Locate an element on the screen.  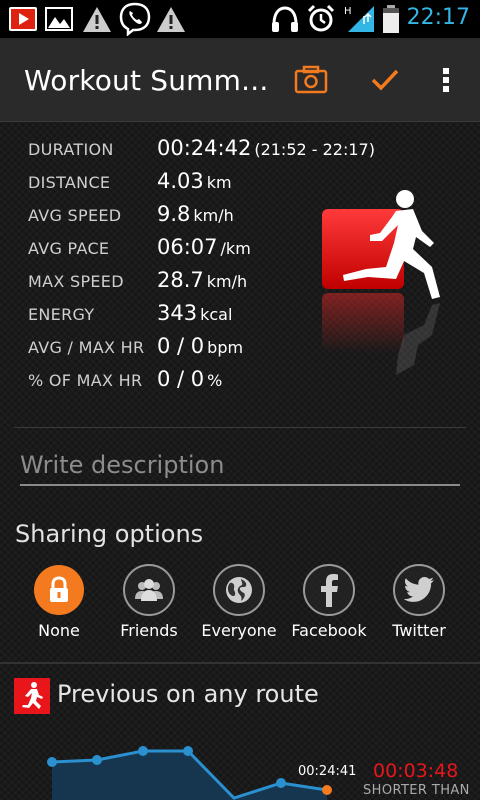
overflow-menu-icon is located at coordinates (446, 80).